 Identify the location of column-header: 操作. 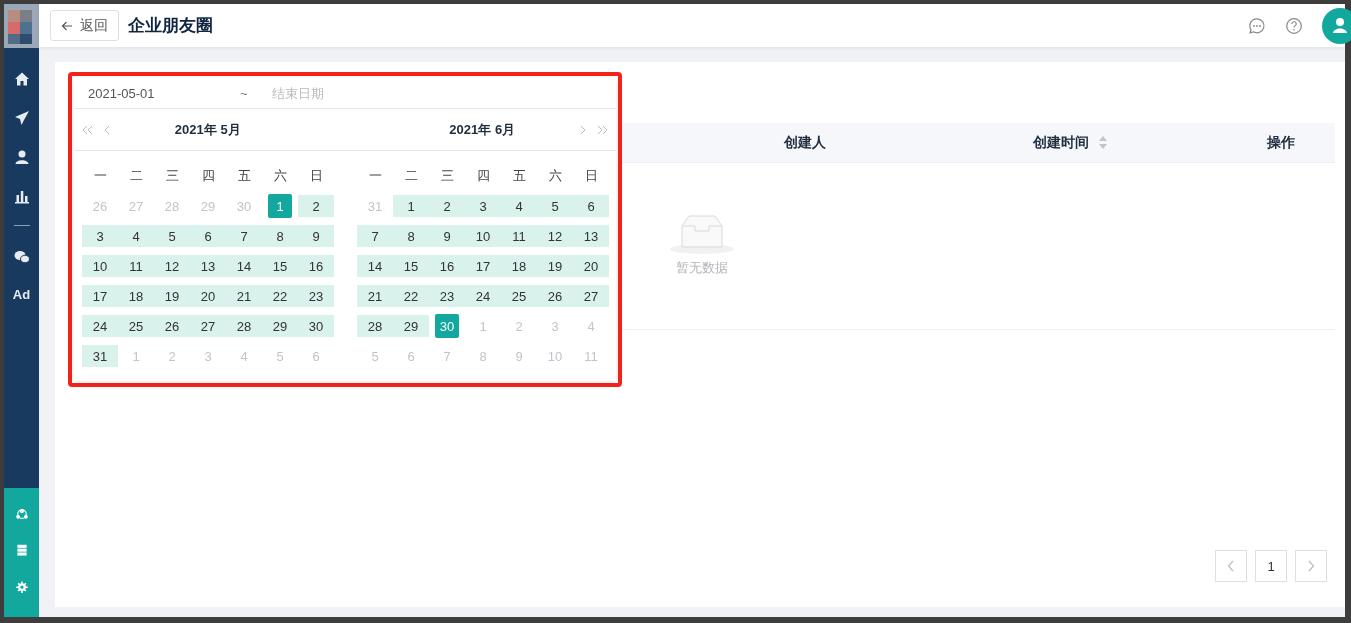
(1281, 142).